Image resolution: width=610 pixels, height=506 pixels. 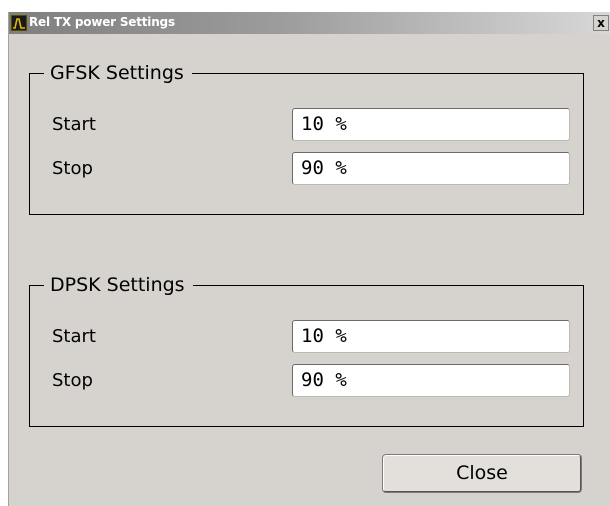 I want to click on gfsk-settings-title: GFSK Settings, so click(x=118, y=73).